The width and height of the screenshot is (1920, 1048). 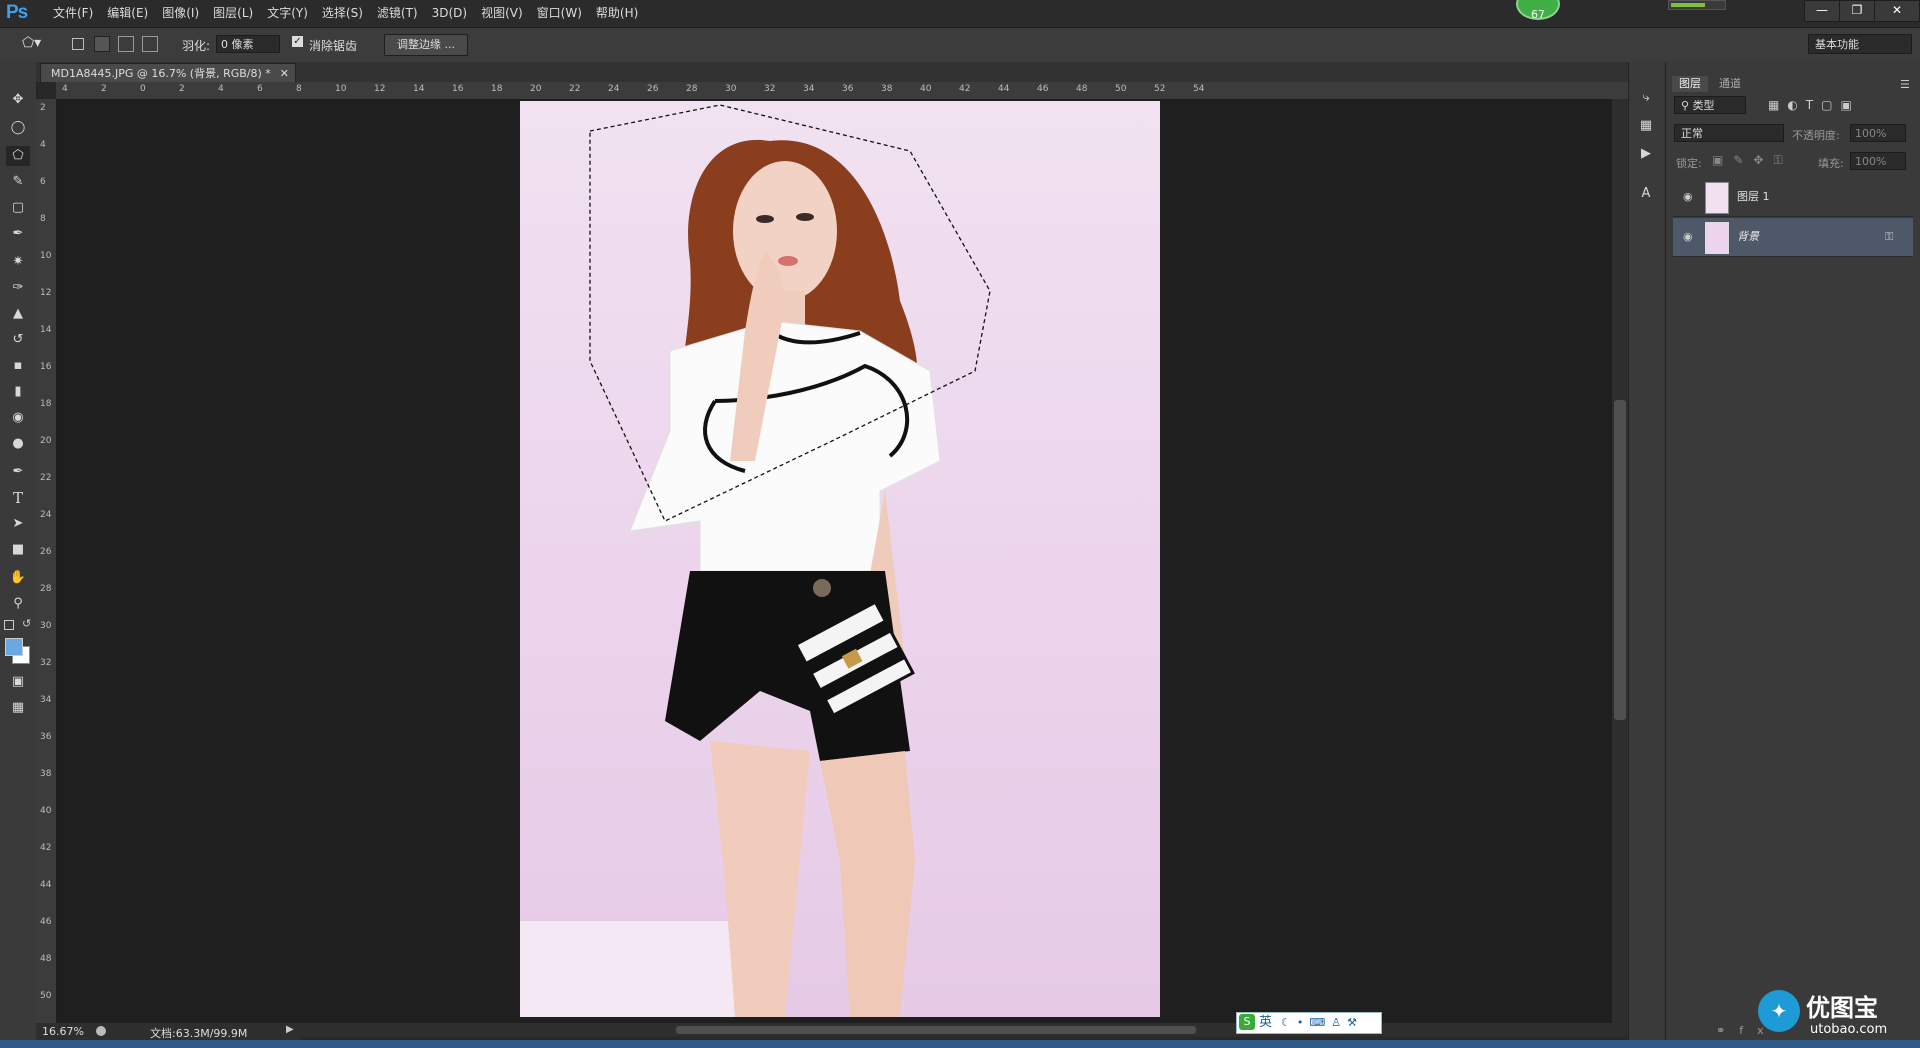 What do you see at coordinates (18, 472) in the screenshot?
I see `pen-tool-icon: ✒` at bounding box center [18, 472].